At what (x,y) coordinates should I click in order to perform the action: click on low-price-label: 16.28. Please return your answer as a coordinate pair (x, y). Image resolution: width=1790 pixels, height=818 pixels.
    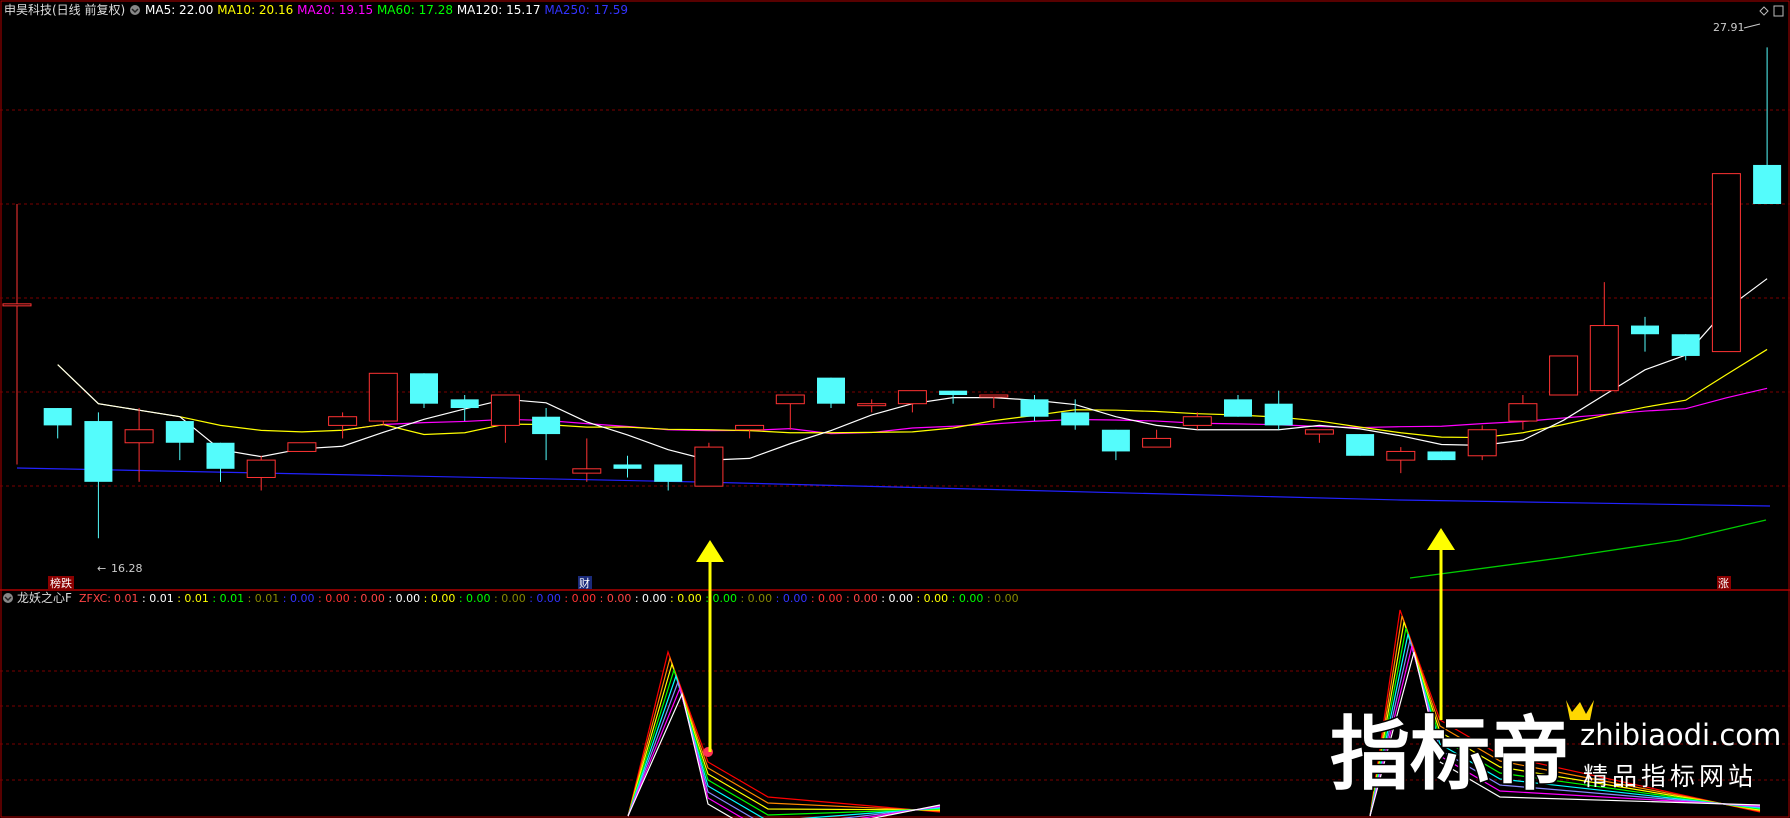
    Looking at the image, I should click on (127, 568).